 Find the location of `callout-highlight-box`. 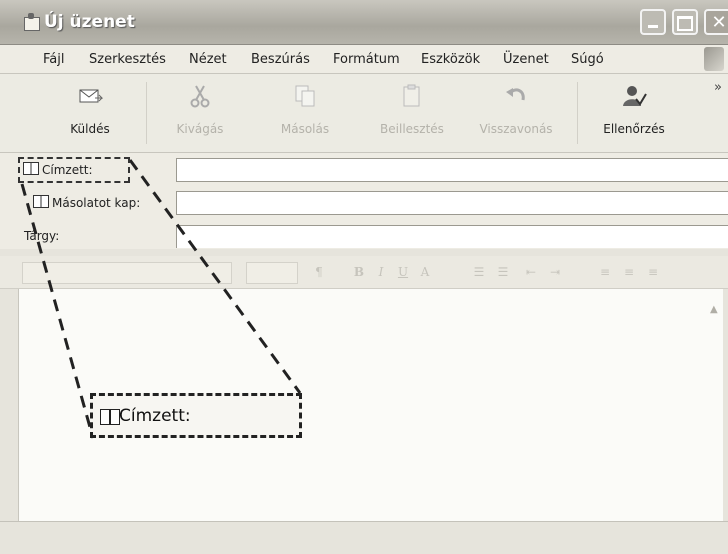

callout-highlight-box is located at coordinates (74, 170).